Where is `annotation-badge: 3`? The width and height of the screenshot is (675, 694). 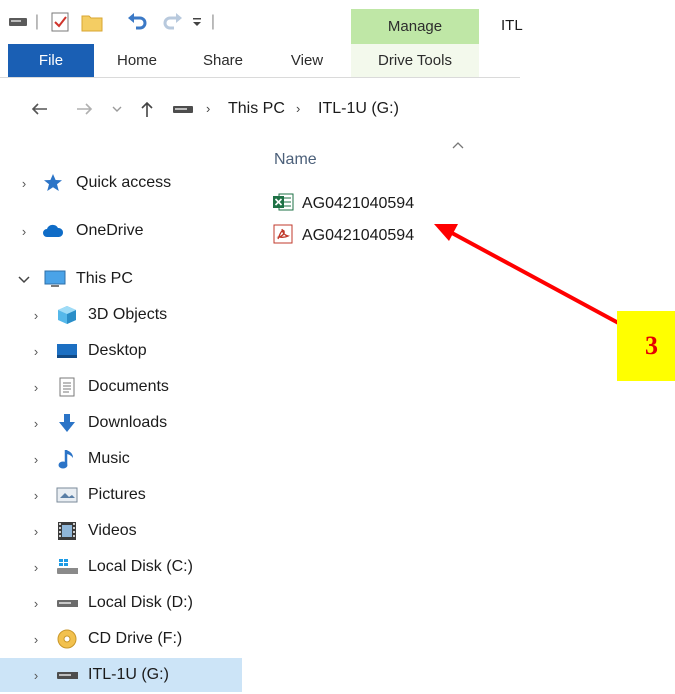
annotation-badge: 3 is located at coordinates (646, 346).